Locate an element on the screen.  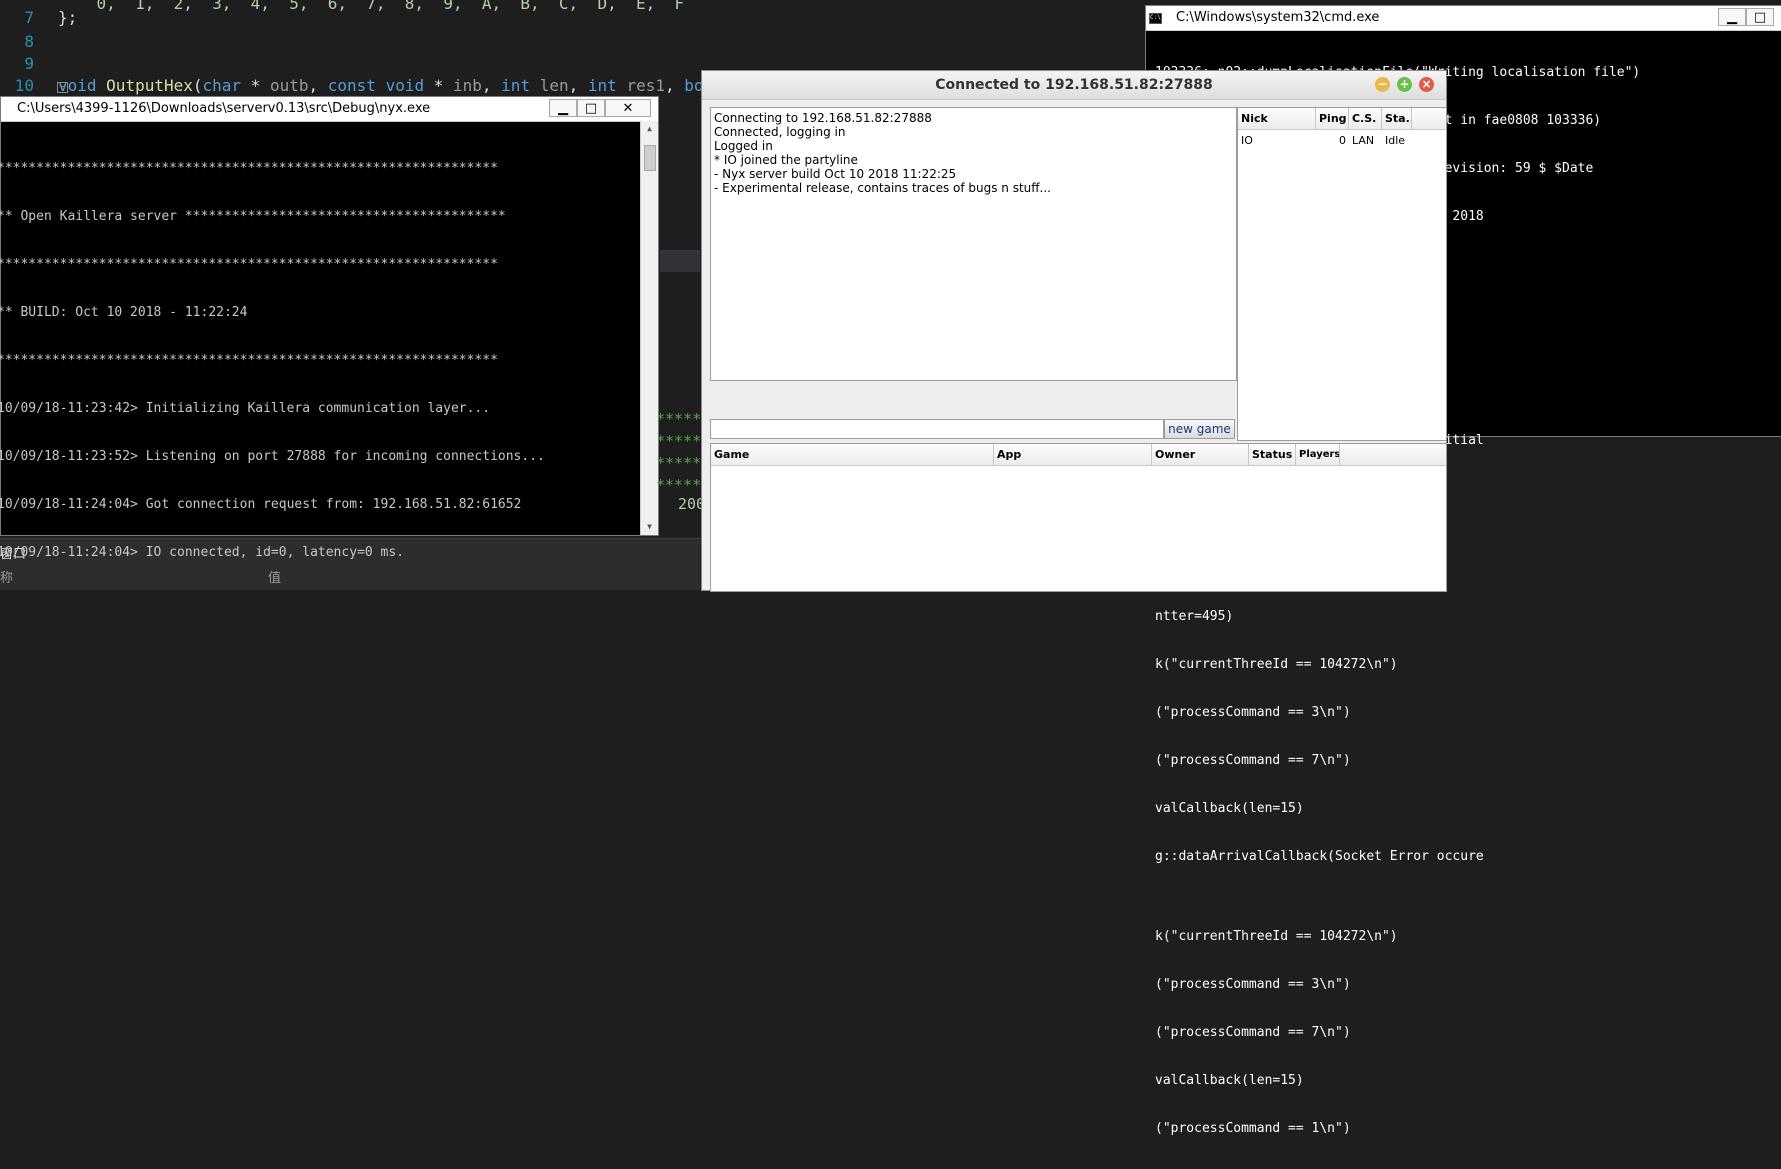
code-line: 9 is located at coordinates (29, 65).